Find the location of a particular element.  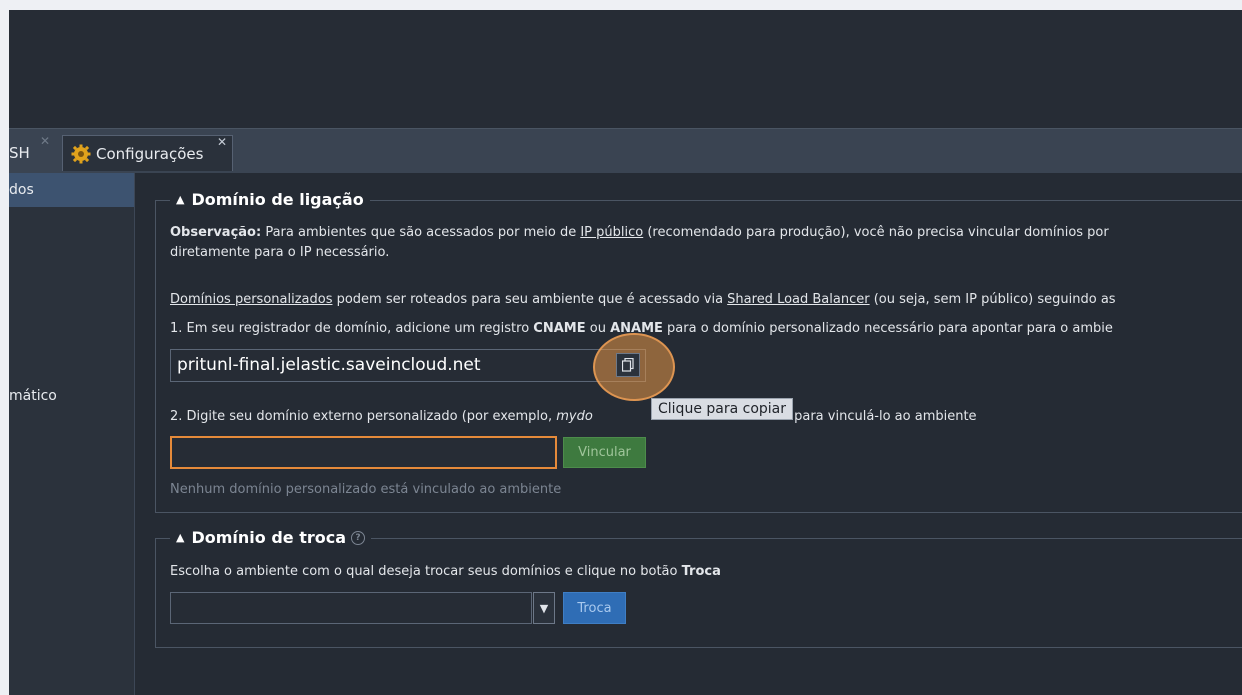

custom-domain-input is located at coordinates (363, 452).